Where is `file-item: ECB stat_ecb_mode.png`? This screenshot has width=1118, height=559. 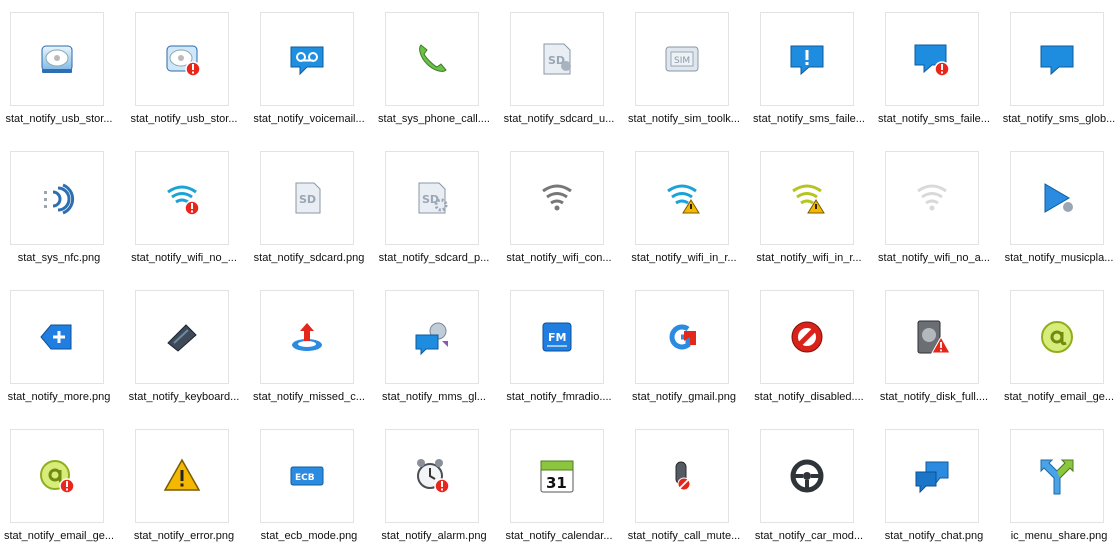 file-item: ECB stat_ecb_mode.png is located at coordinates (312, 486).